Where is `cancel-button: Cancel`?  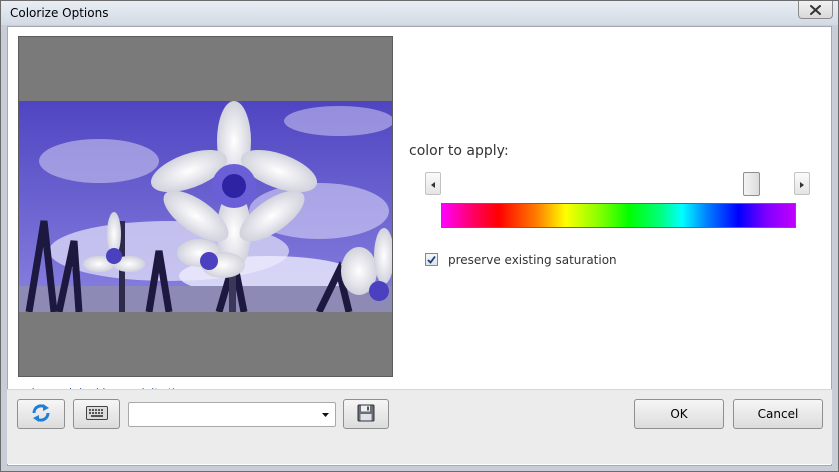
cancel-button: Cancel is located at coordinates (778, 414).